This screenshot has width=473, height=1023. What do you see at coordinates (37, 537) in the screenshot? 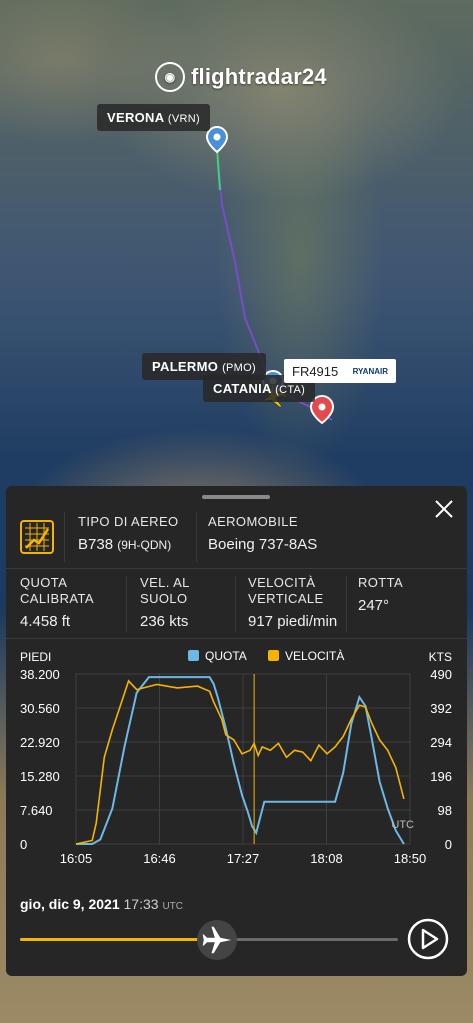
I see `aircraft-type-icon` at bounding box center [37, 537].